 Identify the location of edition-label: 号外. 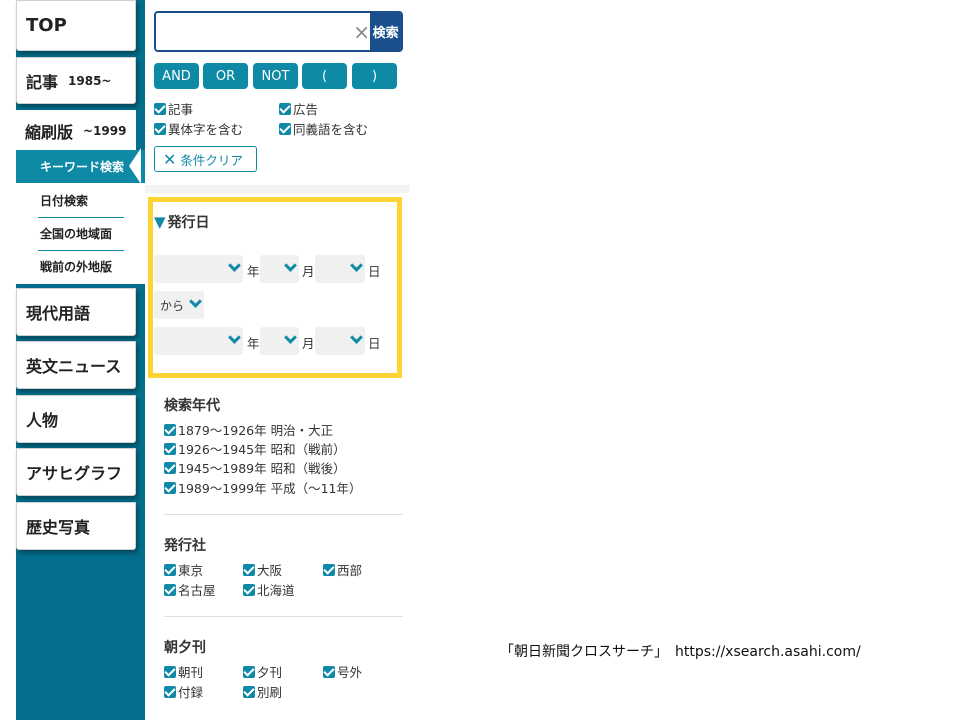
(350, 672).